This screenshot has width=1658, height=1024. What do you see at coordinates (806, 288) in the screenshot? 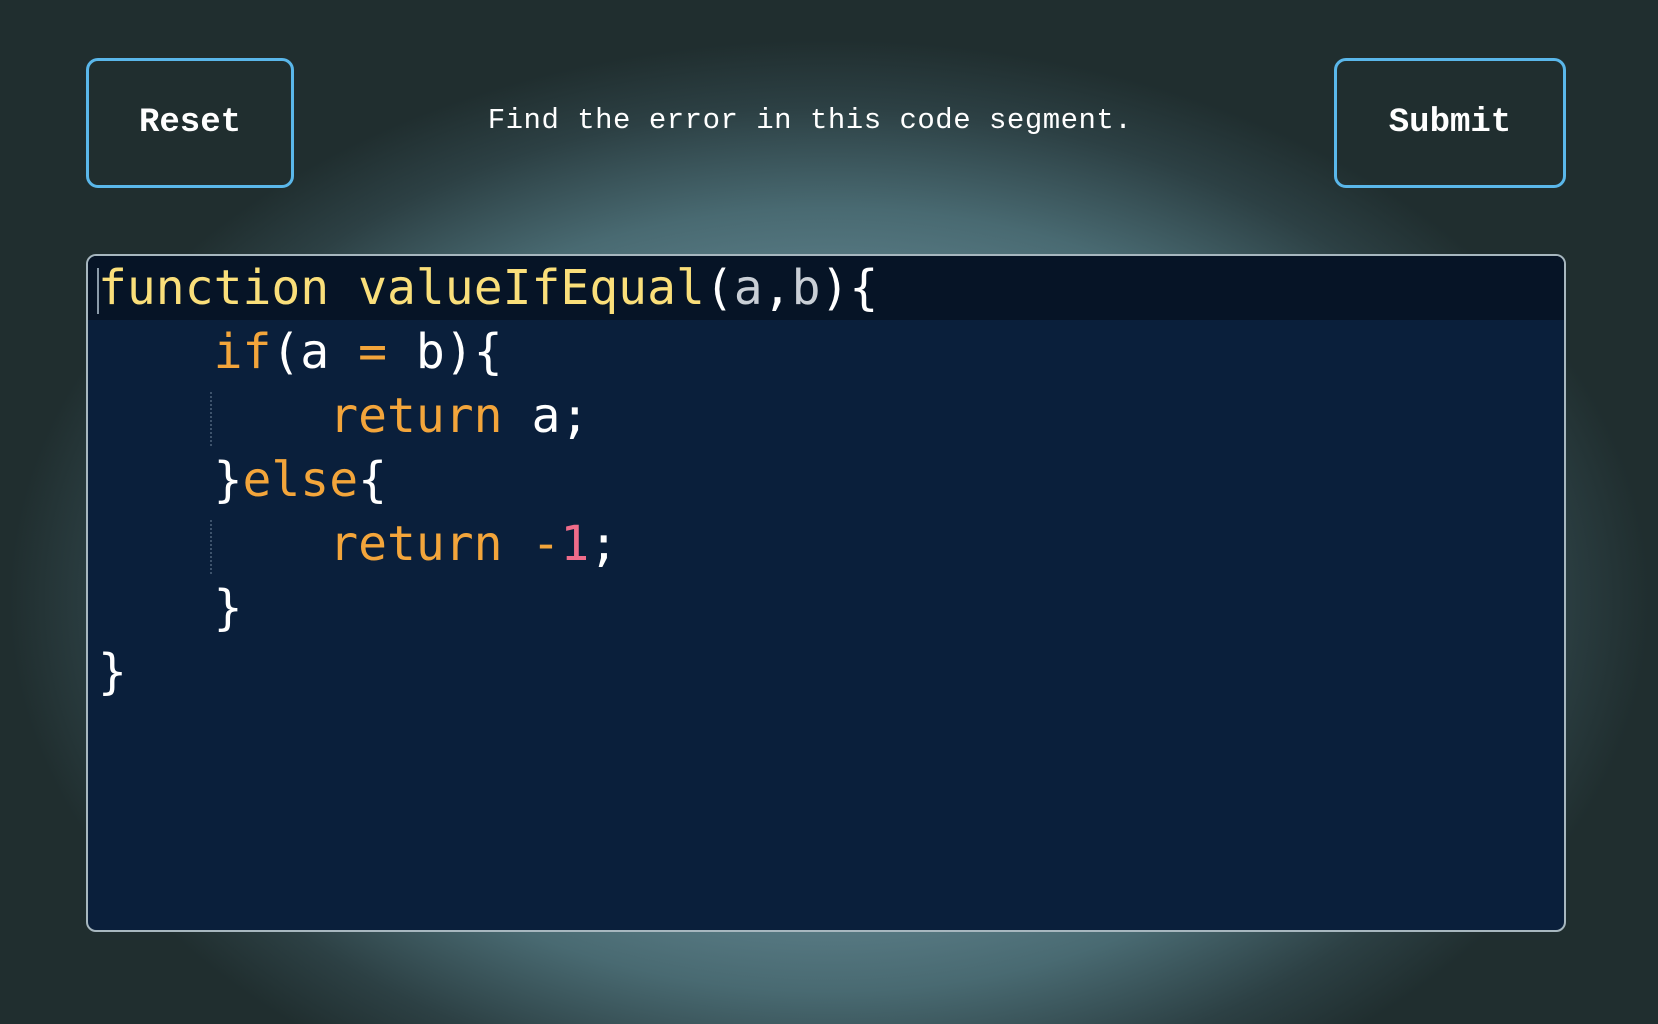
I see `code-token-param: b` at bounding box center [806, 288].